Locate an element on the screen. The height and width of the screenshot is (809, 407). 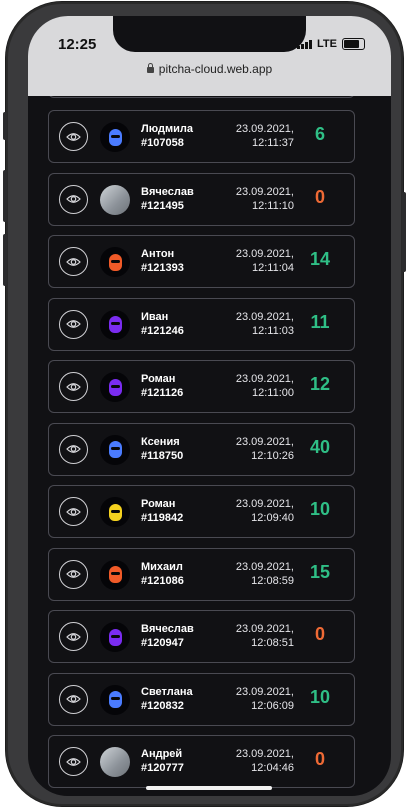
system-indicators: LTE is located at coordinates (331, 44).